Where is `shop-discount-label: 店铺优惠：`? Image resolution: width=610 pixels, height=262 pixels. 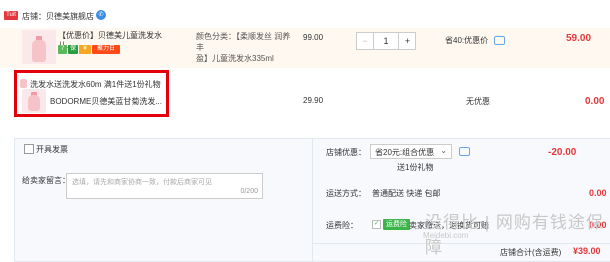
shop-discount-label: 店铺优惠： is located at coordinates (346, 152).